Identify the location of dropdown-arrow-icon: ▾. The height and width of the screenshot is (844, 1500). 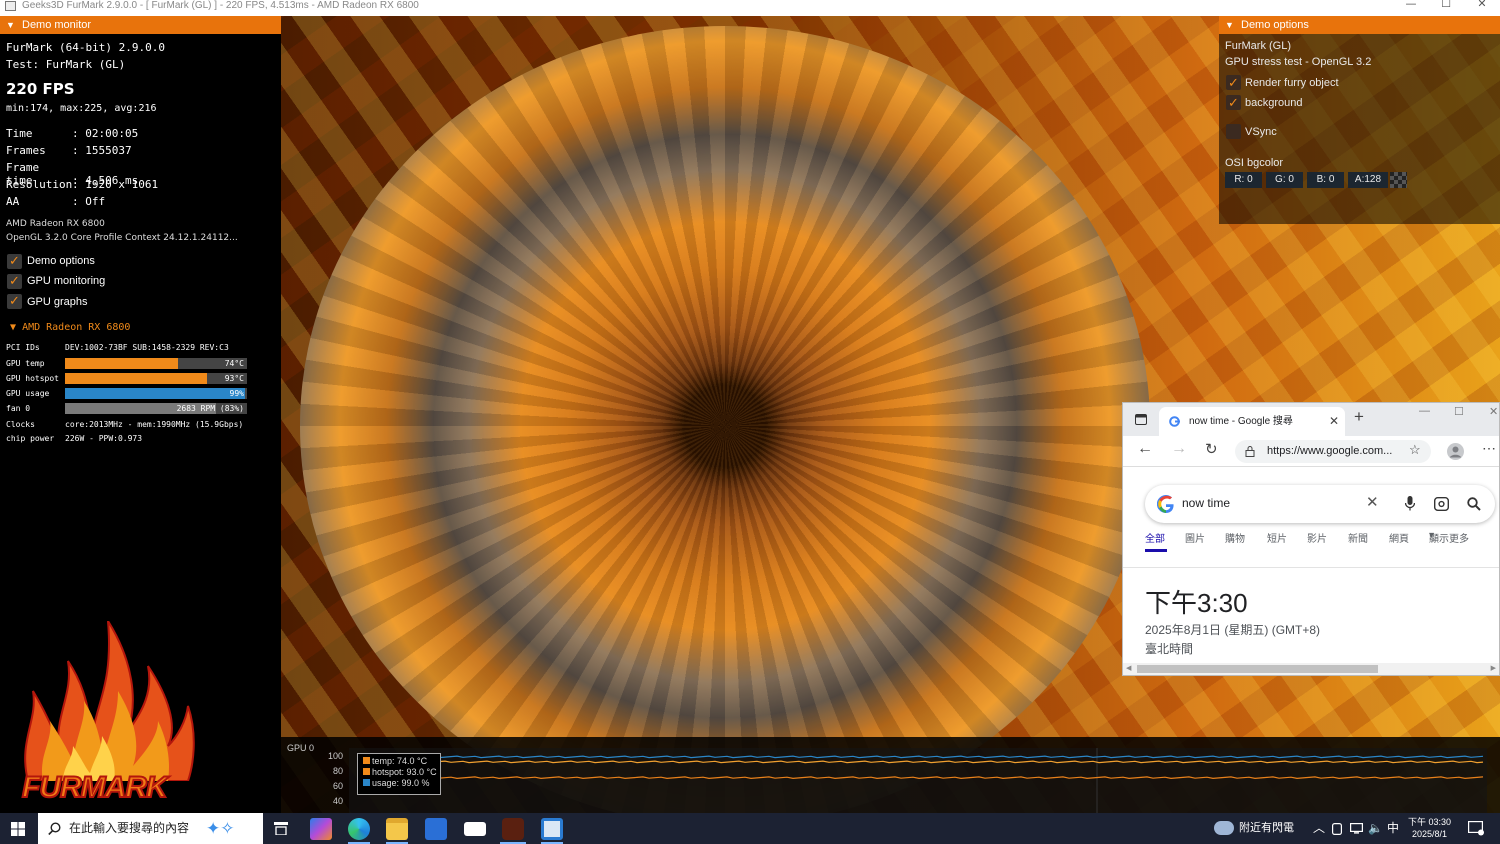
(1432, 535).